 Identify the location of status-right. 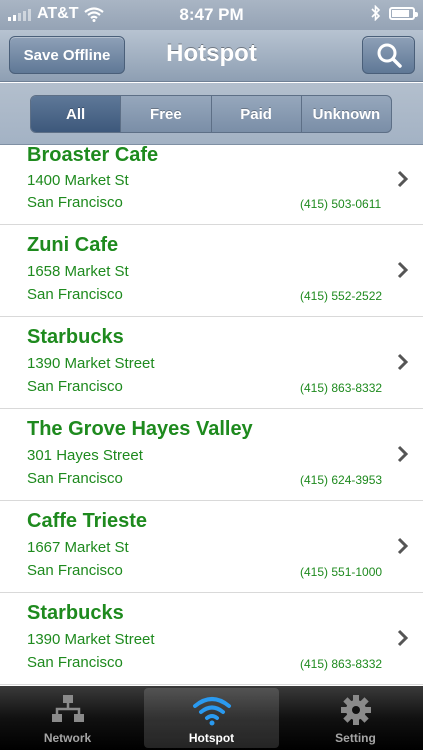
(394, 13).